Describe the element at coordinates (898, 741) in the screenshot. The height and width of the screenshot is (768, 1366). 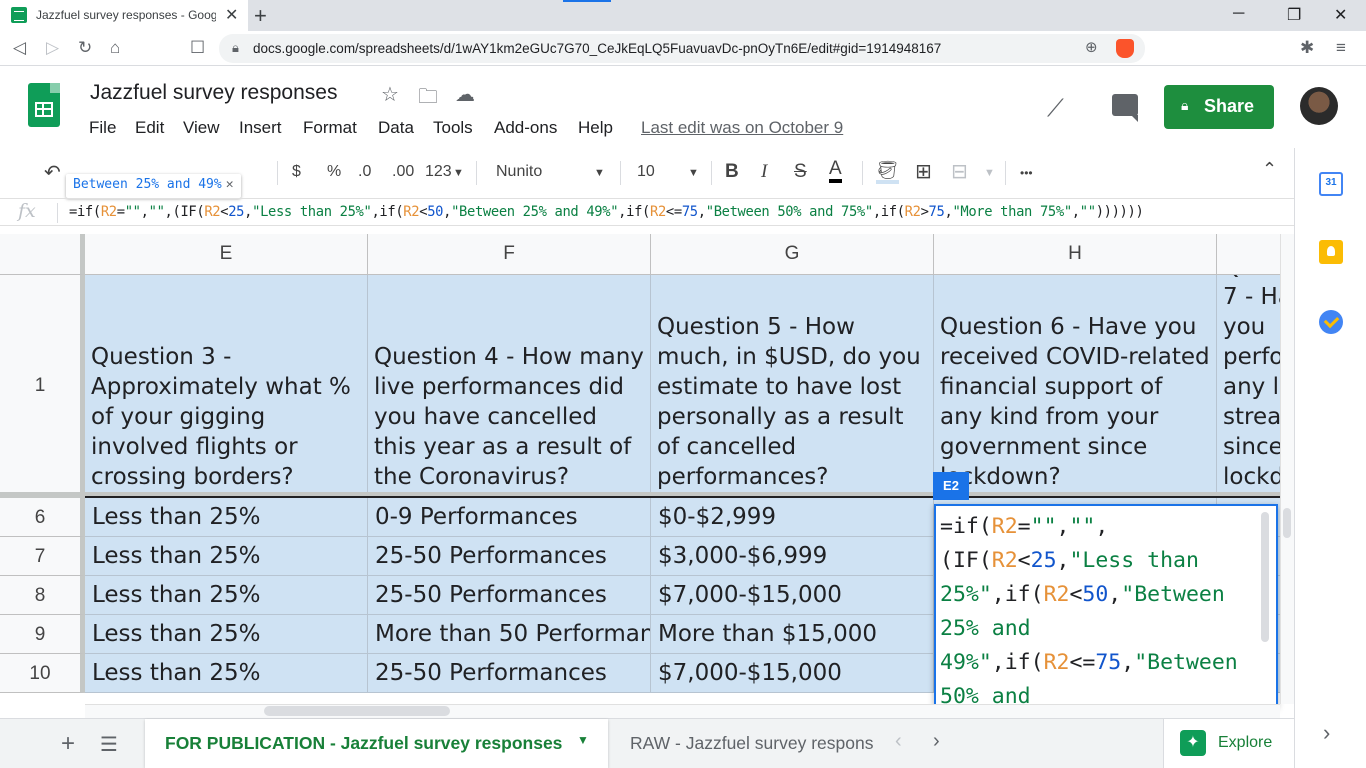
I see `chevron-left-icon: ‹` at that location.